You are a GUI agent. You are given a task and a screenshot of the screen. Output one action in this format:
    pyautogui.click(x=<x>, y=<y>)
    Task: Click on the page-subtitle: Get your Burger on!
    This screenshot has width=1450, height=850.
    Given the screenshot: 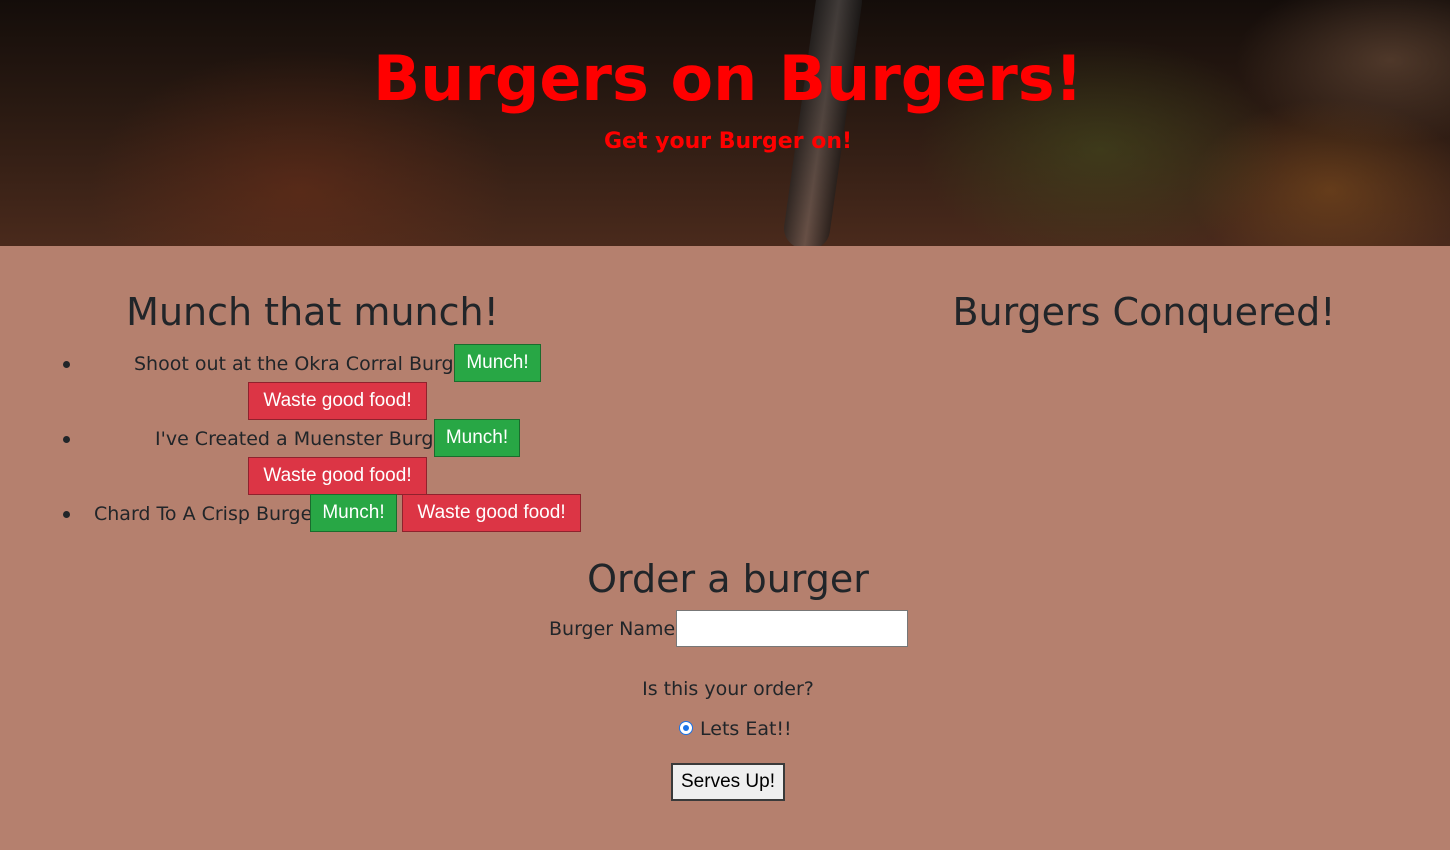 What is the action you would take?
    pyautogui.click(x=728, y=141)
    